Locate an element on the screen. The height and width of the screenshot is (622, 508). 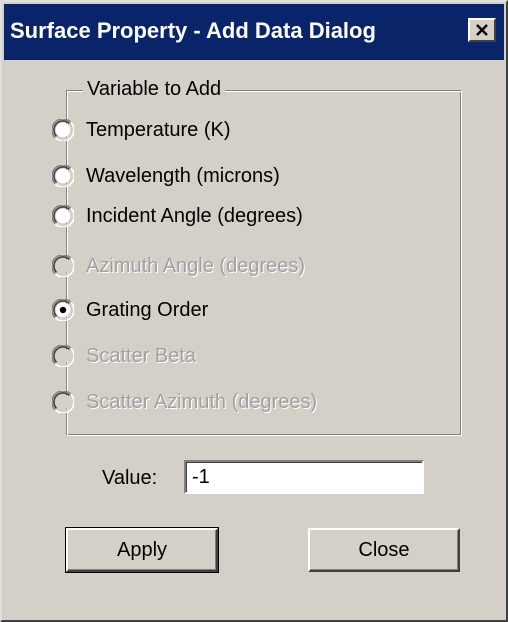
value-input is located at coordinates (304, 477).